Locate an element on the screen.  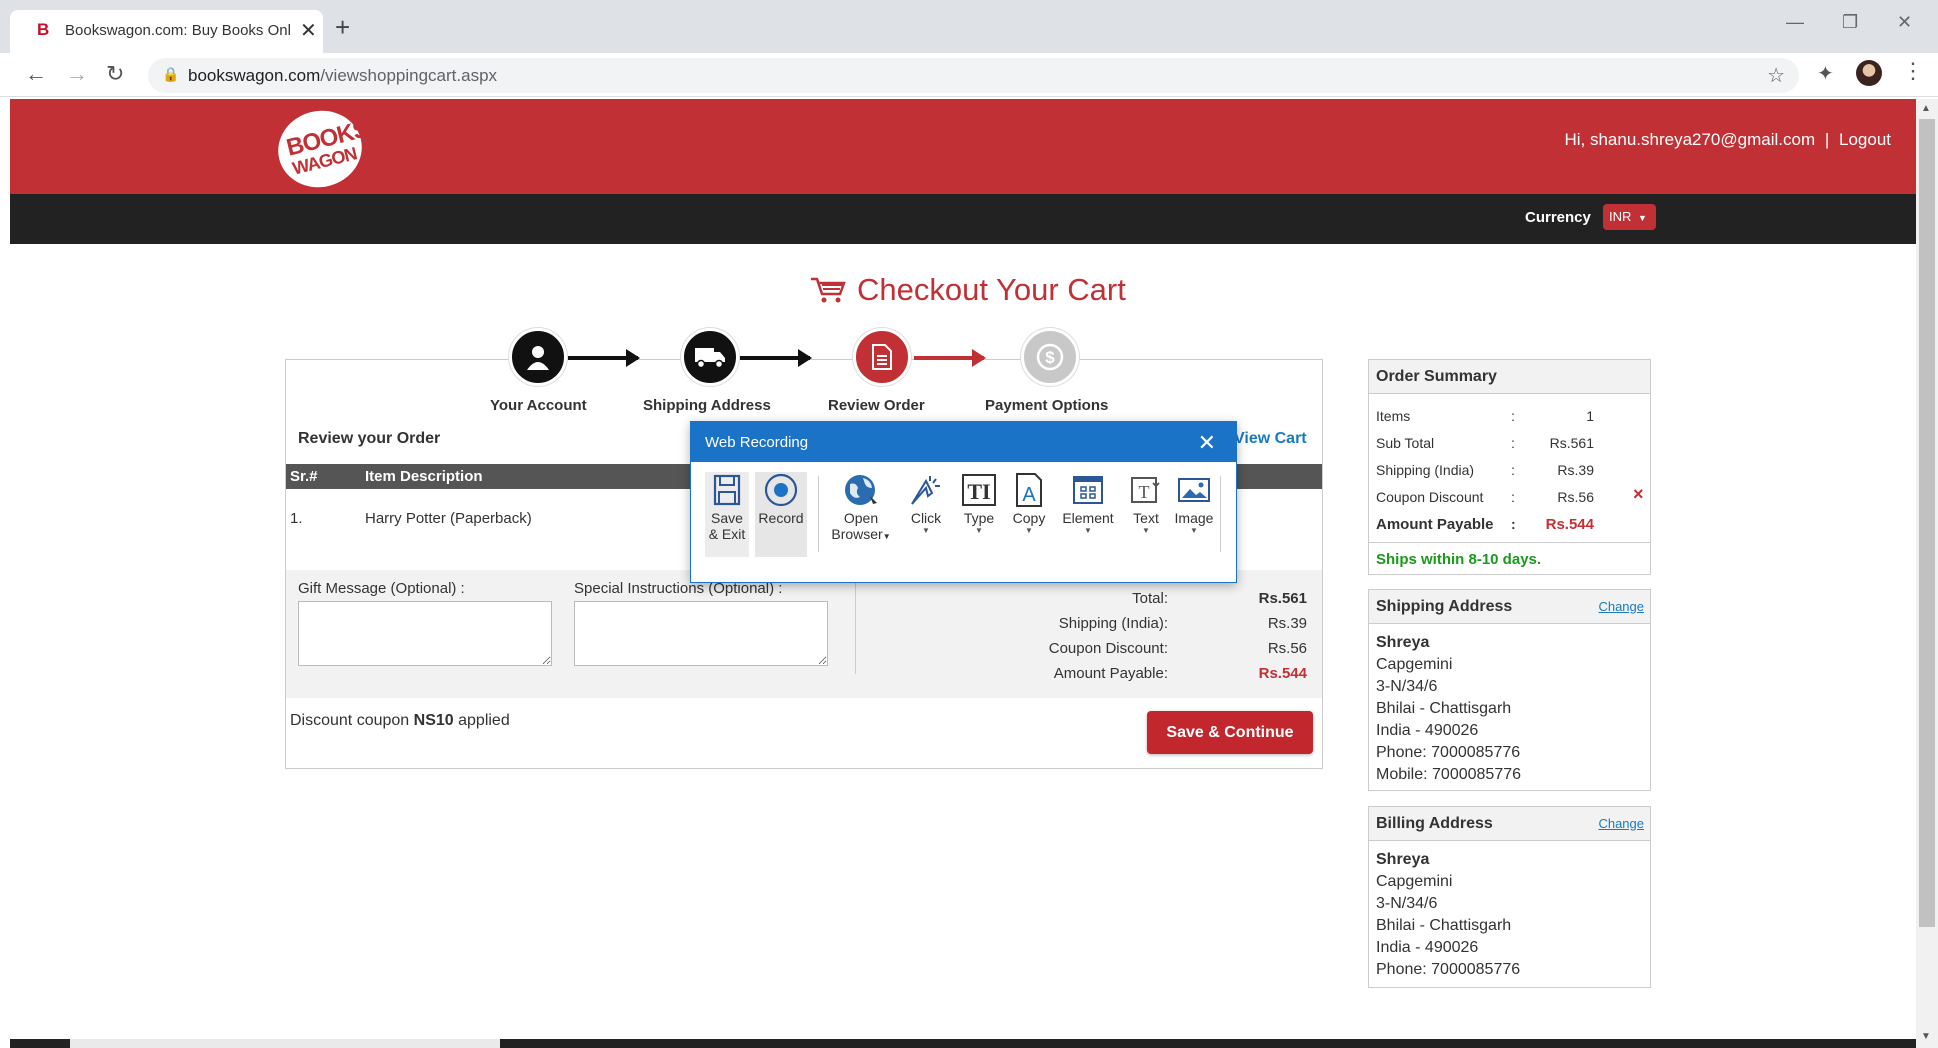
coupon-discount-value: Rs.56 is located at coordinates (1287, 648).